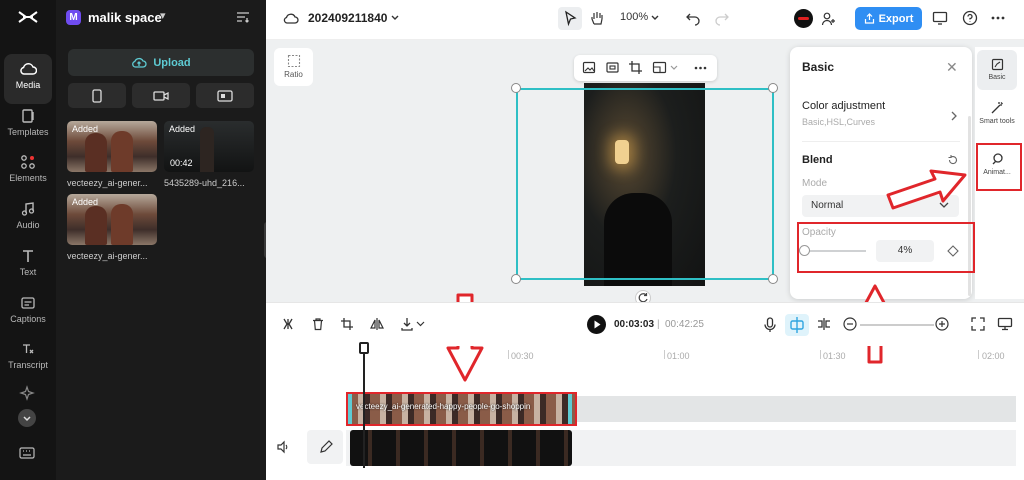 The height and width of the screenshot is (480, 1024). I want to click on phone-icon, so click(97, 95).